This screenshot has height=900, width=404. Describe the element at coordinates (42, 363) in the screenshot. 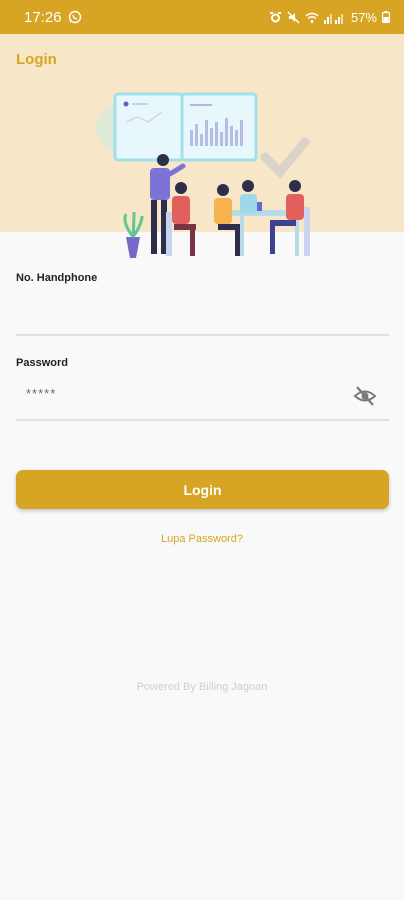

I see `password-label: Password` at that location.